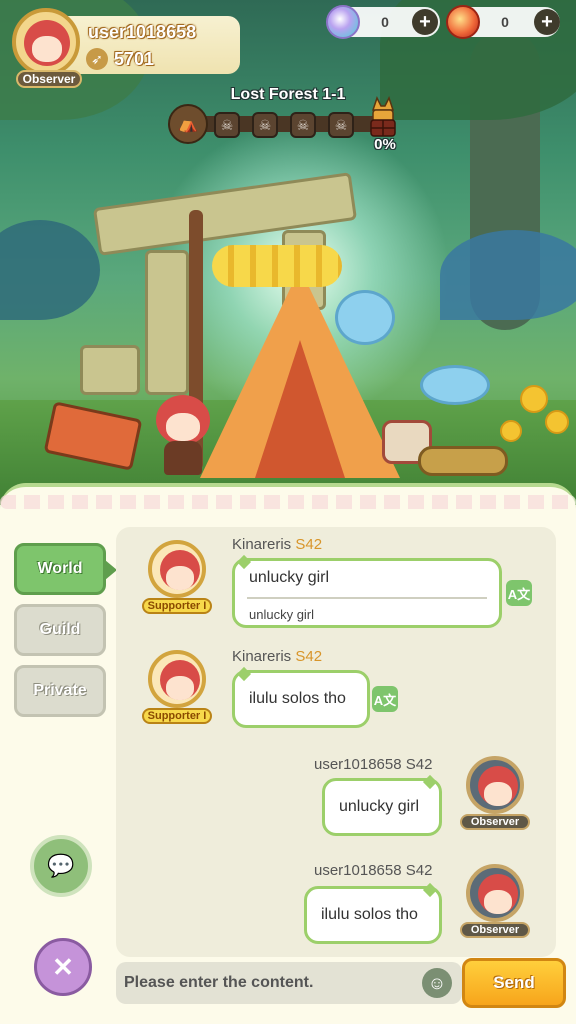  Describe the element at coordinates (437, 983) in the screenshot. I see `emoji-icon: ☺` at that location.